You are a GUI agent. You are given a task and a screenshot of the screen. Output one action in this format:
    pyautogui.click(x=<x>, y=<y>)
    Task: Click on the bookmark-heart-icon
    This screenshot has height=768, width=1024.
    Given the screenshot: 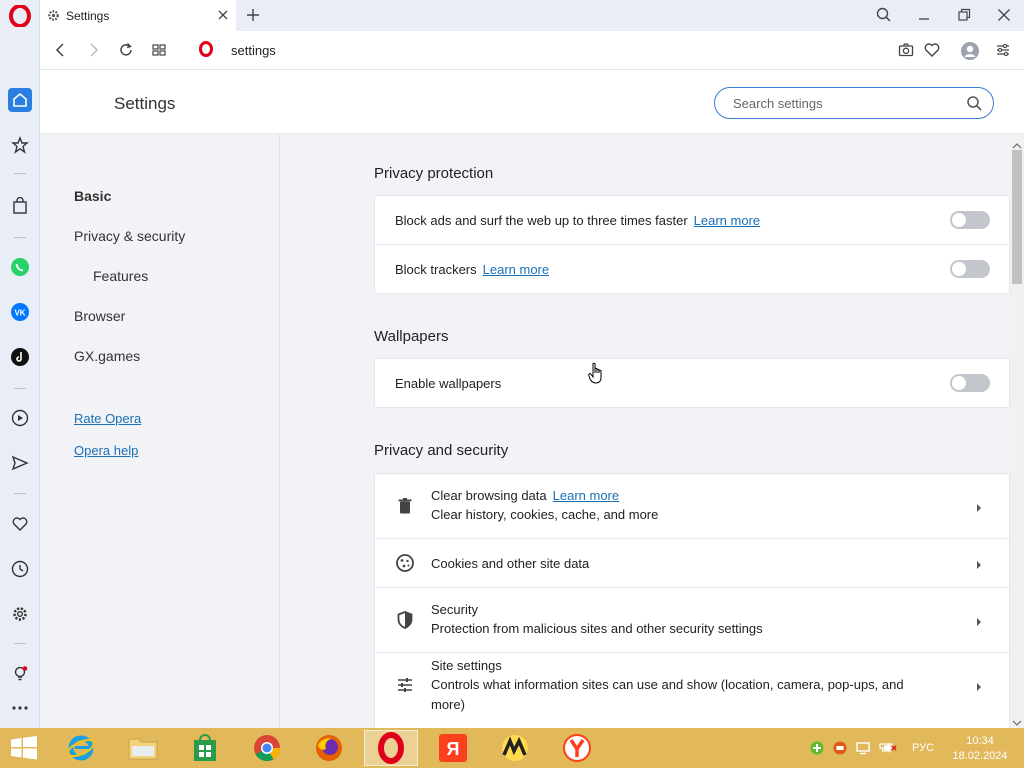 What is the action you would take?
    pyautogui.click(x=932, y=50)
    